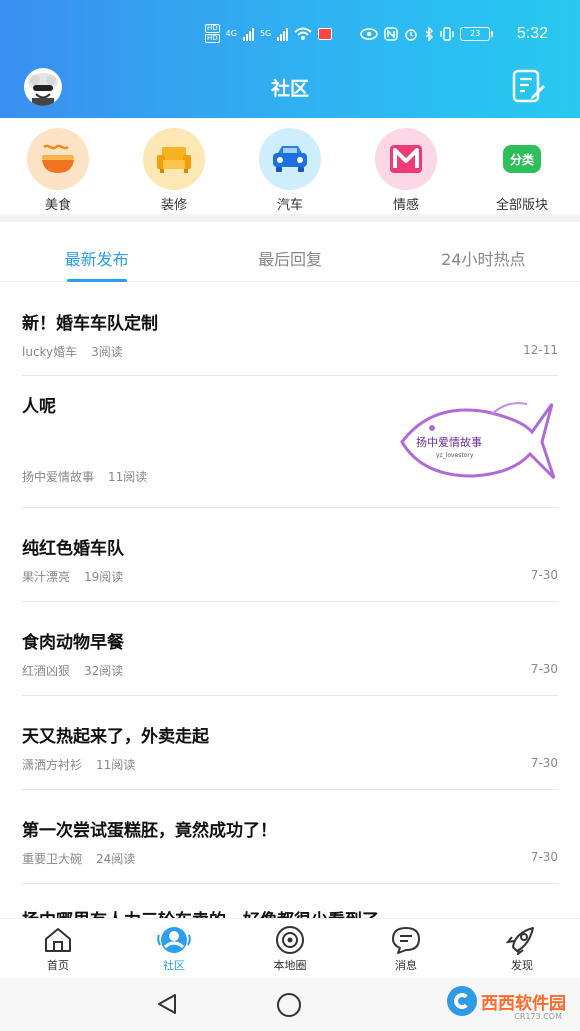 The height and width of the screenshot is (1031, 580). Describe the element at coordinates (173, 205) in the screenshot. I see `category-label: 装修` at that location.